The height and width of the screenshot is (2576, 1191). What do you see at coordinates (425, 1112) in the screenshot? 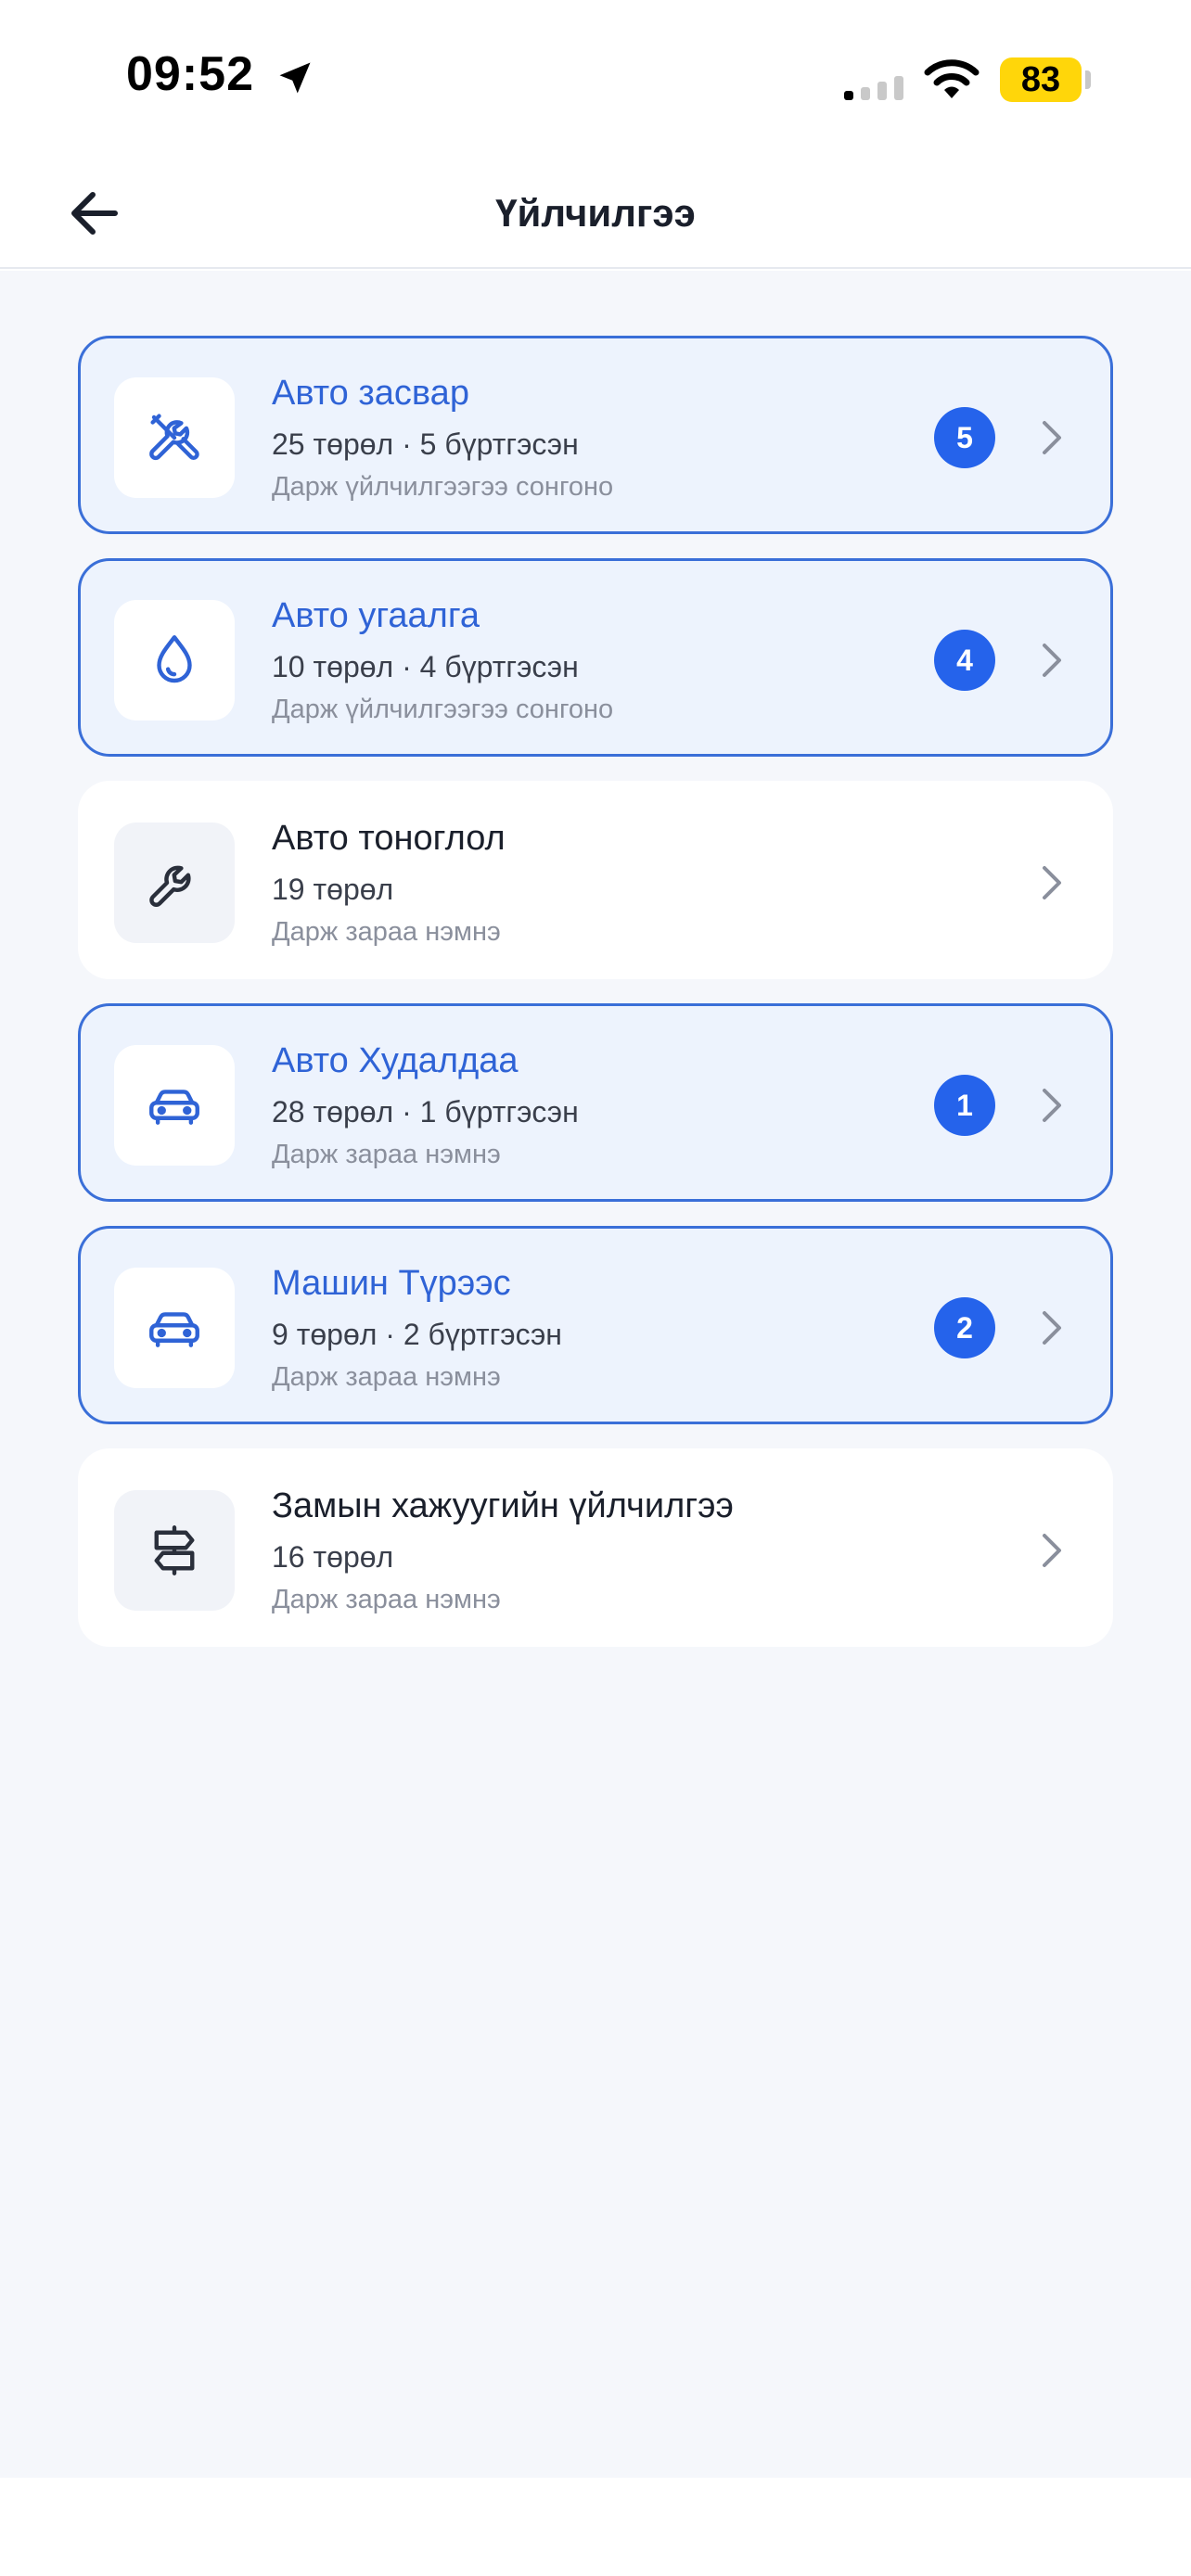
I see `card-subtitle: 28 төрөл · 1 бүртгэсэн` at bounding box center [425, 1112].